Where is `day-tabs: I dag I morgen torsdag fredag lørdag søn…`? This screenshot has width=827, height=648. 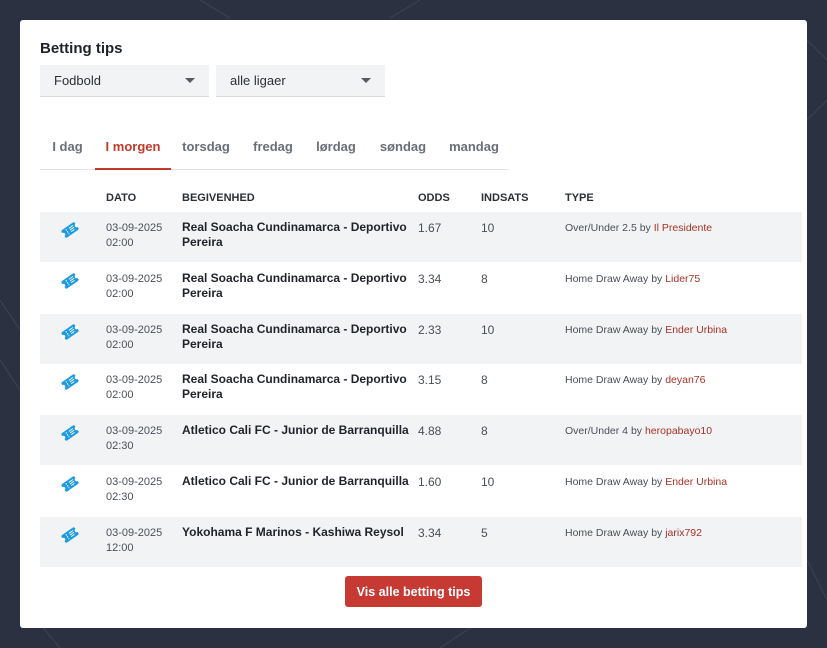 day-tabs: I dag I morgen torsdag fredag lørdag søn… is located at coordinates (274, 148).